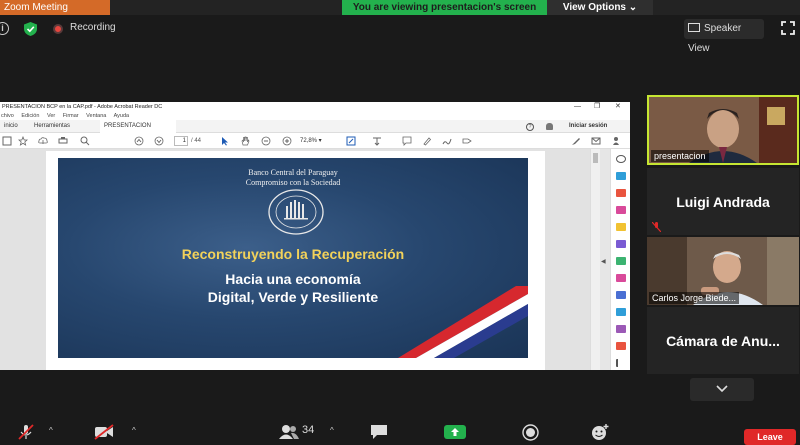  I want to click on info-icon: i, so click(4, 28).